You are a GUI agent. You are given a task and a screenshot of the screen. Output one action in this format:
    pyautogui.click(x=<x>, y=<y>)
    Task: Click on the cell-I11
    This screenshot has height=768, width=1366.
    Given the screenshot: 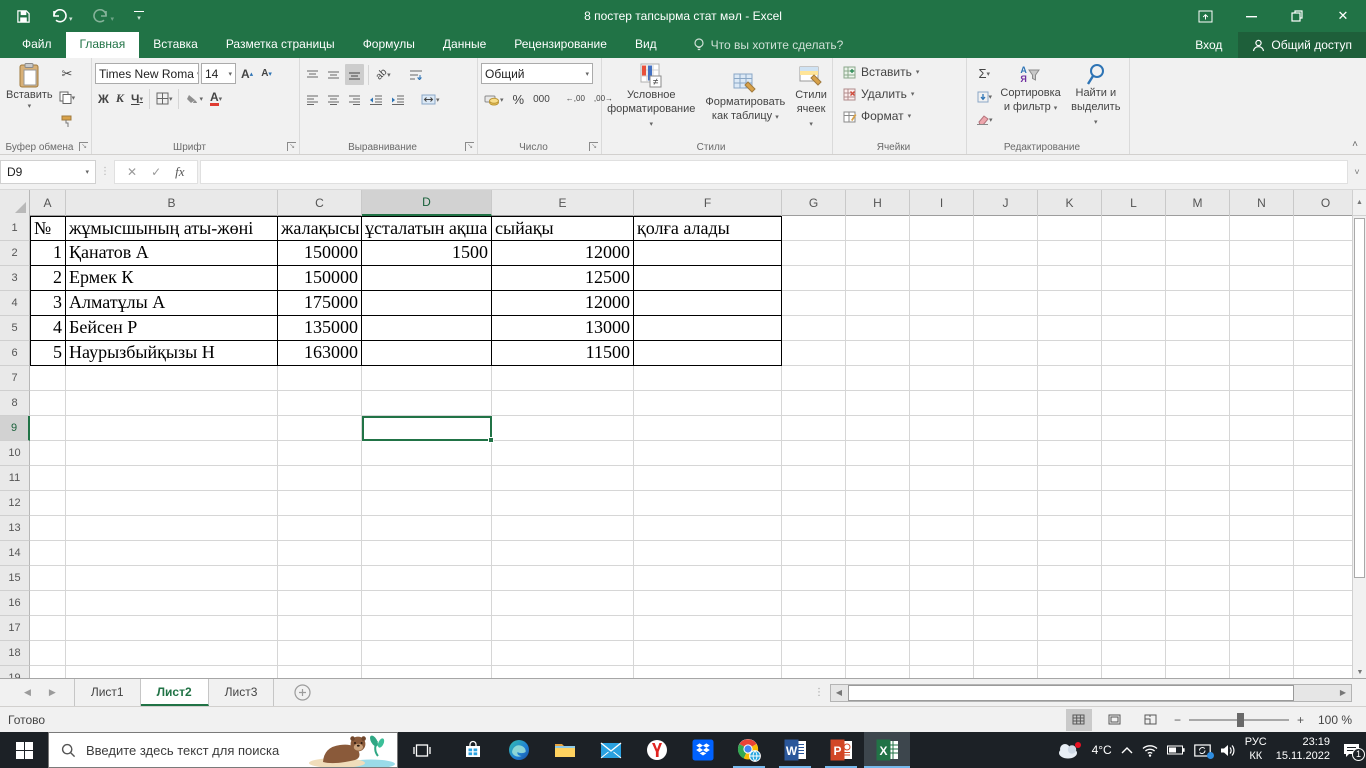 What is the action you would take?
    pyautogui.click(x=942, y=478)
    